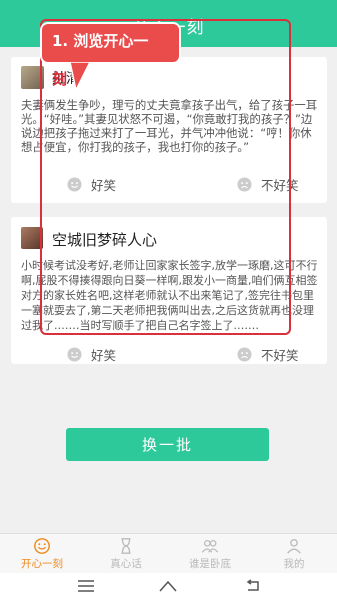  Describe the element at coordinates (280, 355) in the screenshot. I see `dislike-label: 不好笑` at that location.